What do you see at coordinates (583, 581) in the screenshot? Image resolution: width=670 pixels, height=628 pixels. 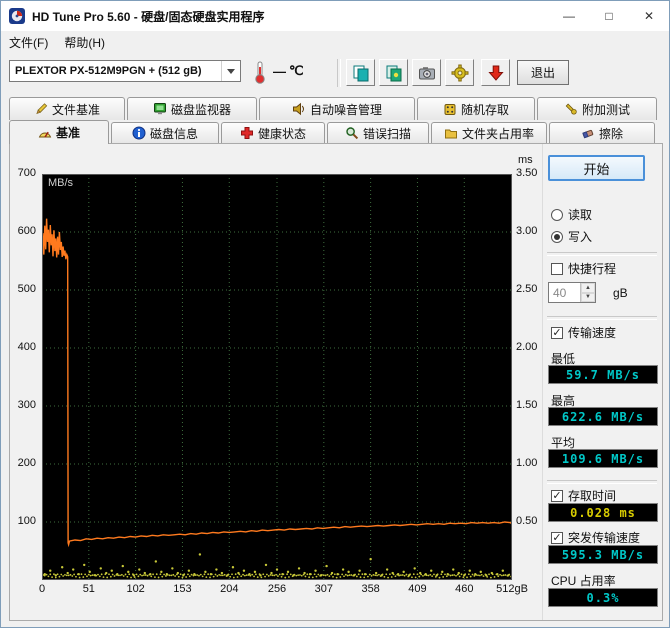 I see `cpu-usage-label: CPU 占用率` at bounding box center [583, 581].